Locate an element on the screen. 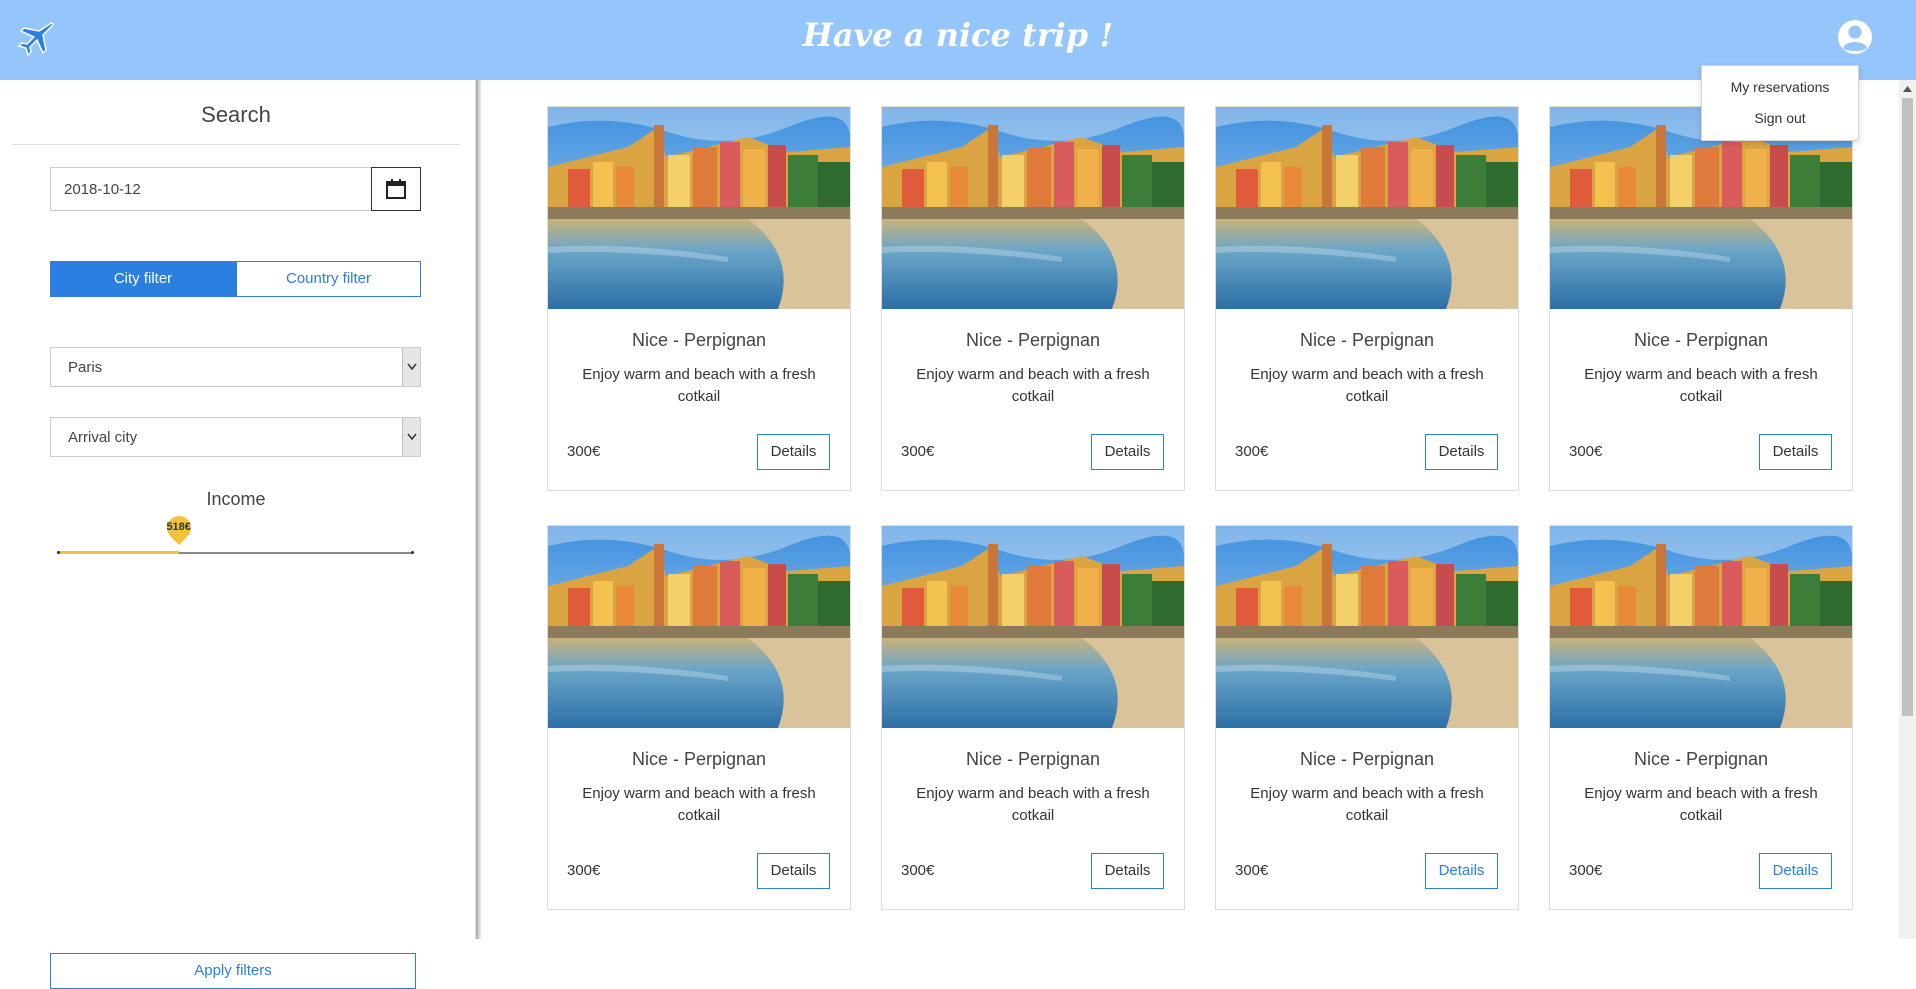  scrollbar is located at coordinates (1907, 509).